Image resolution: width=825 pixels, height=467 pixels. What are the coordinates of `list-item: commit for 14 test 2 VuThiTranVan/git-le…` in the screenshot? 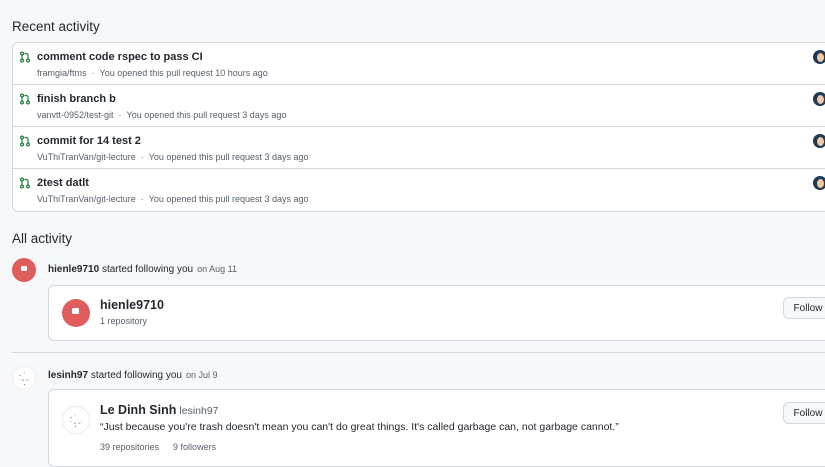 It's located at (419, 148).